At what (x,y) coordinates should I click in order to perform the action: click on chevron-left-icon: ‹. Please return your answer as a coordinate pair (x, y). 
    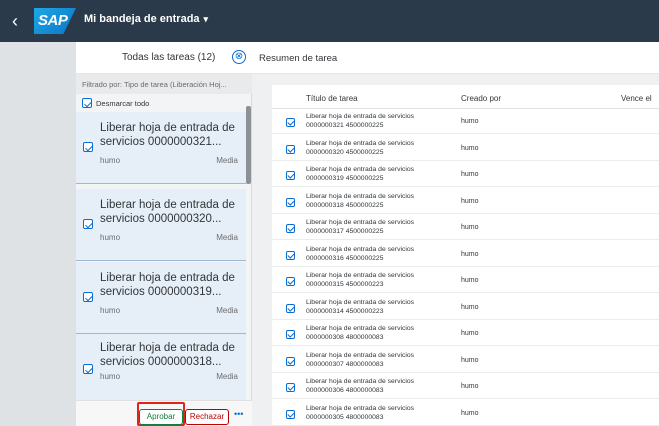
    Looking at the image, I should click on (22, 21).